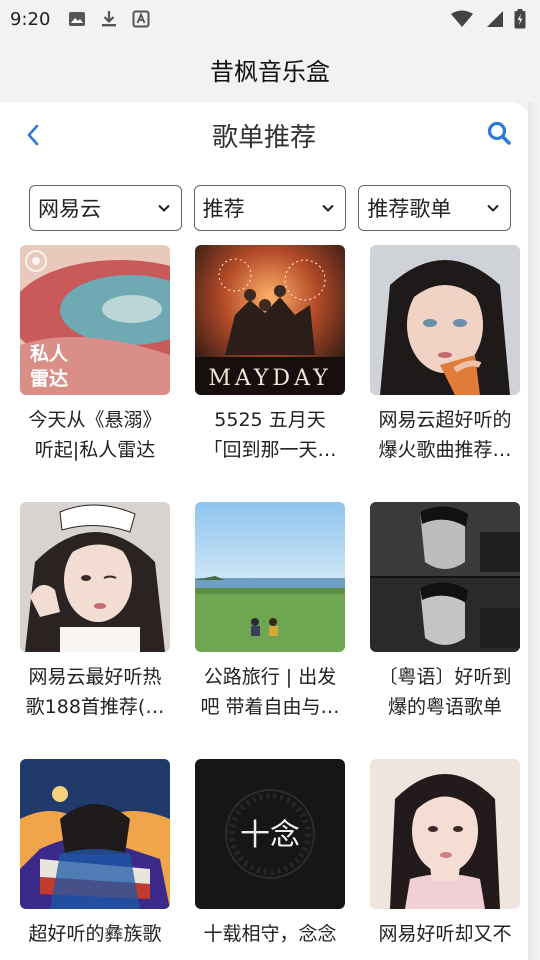 This screenshot has height=960, width=540. I want to click on playlist-card: 网易好听却又不, so click(445, 854).